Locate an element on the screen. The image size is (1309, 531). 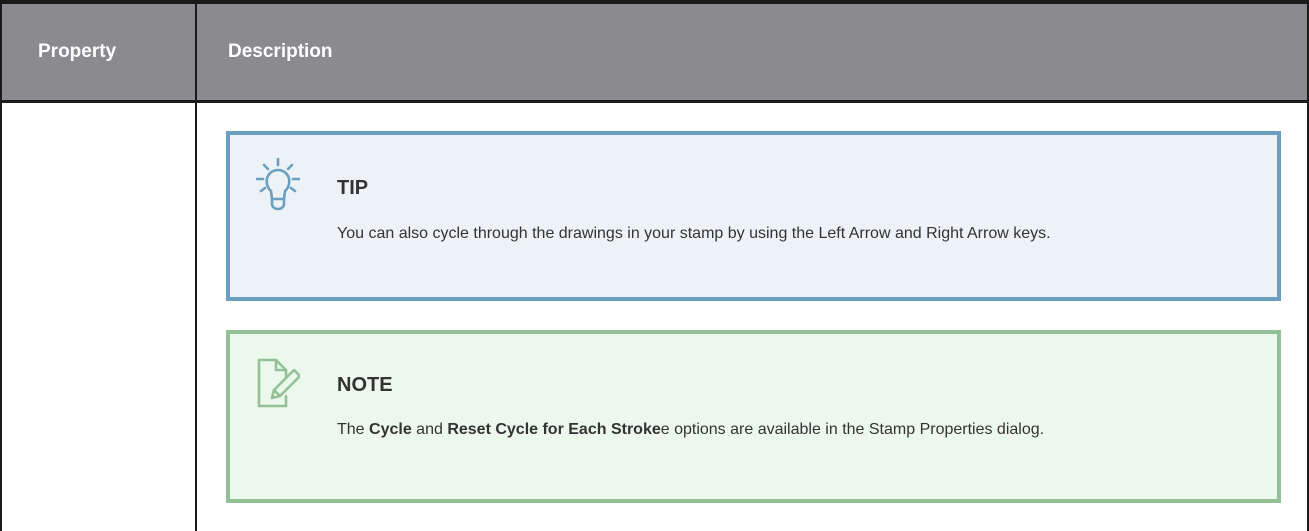
header-property: Property is located at coordinates (77, 51).